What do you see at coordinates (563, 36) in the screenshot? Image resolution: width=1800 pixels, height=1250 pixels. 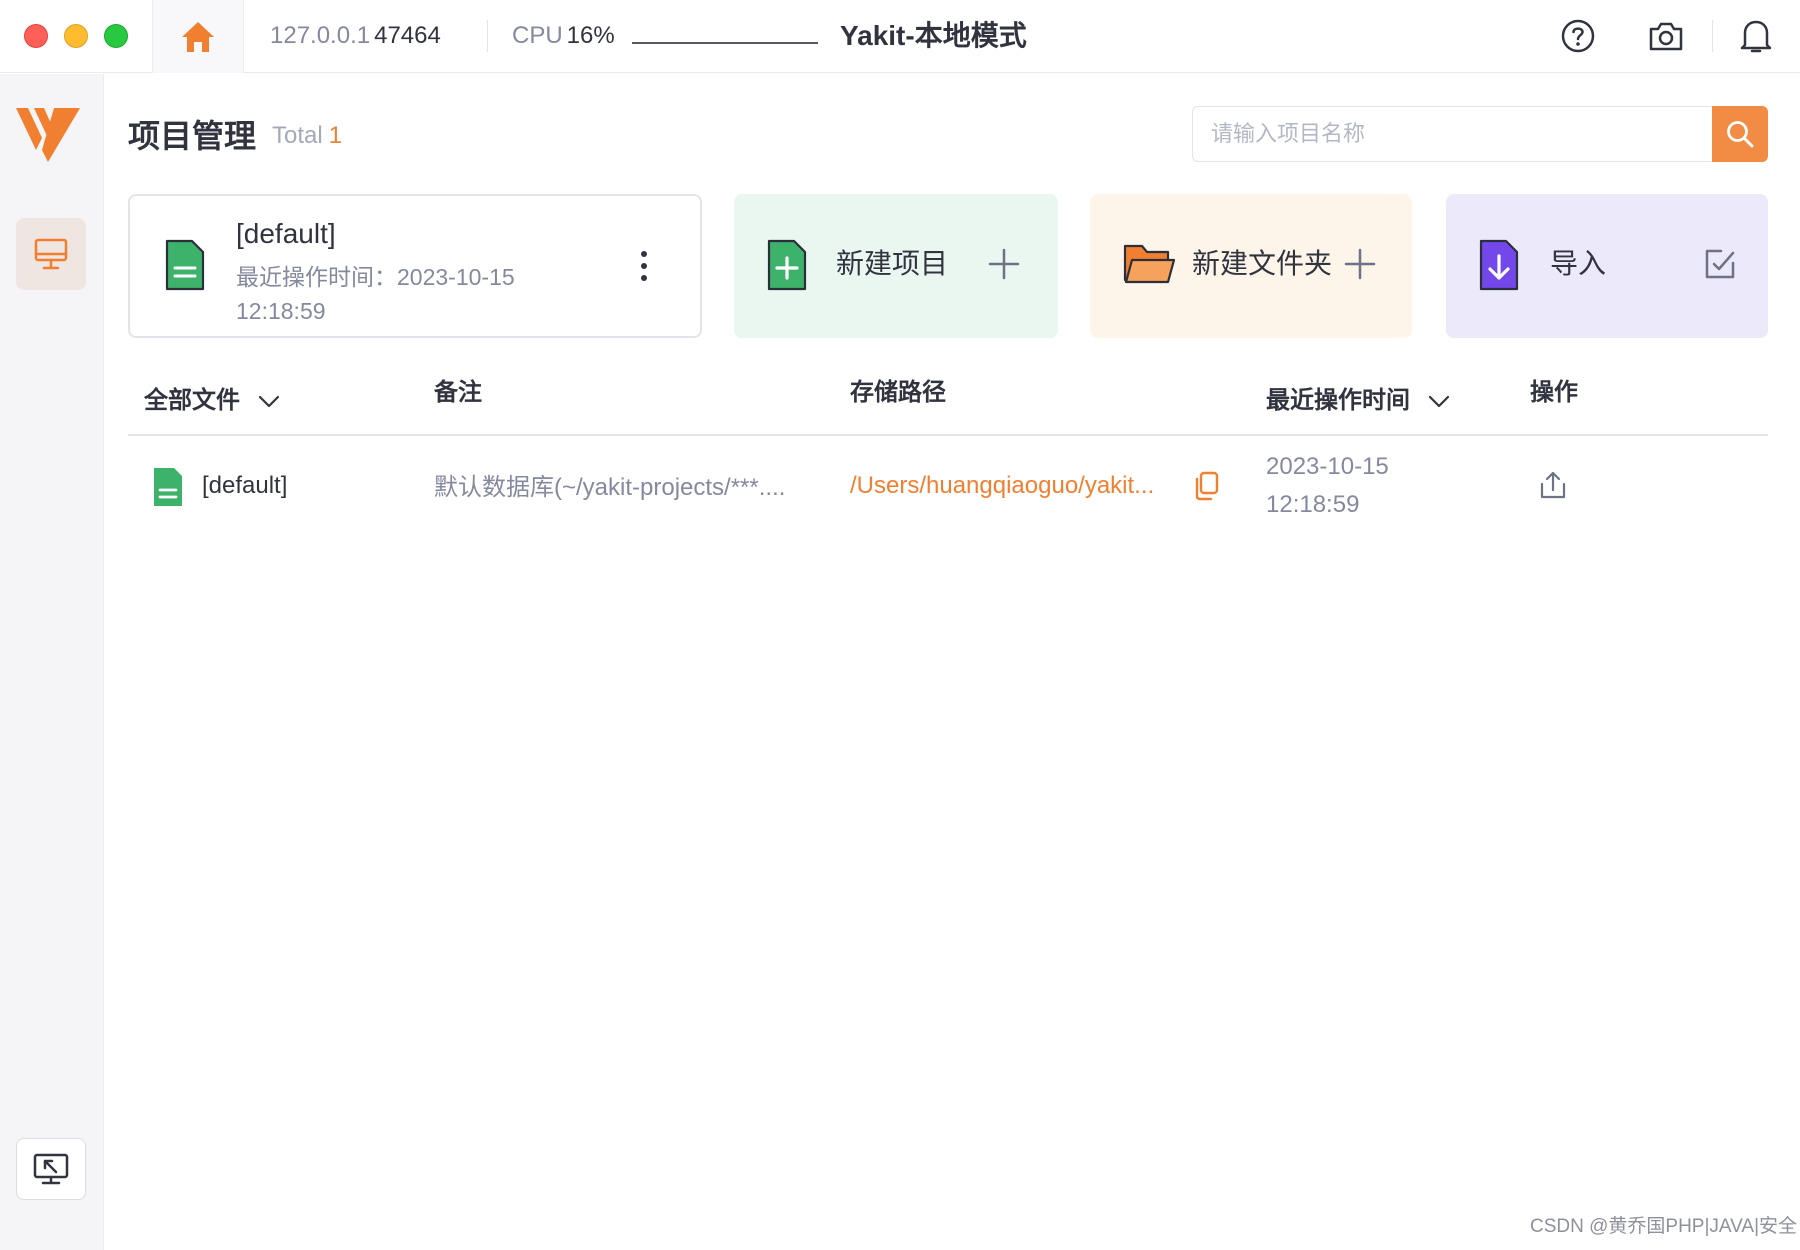 I see `cpu-usage: CPU 16%` at bounding box center [563, 36].